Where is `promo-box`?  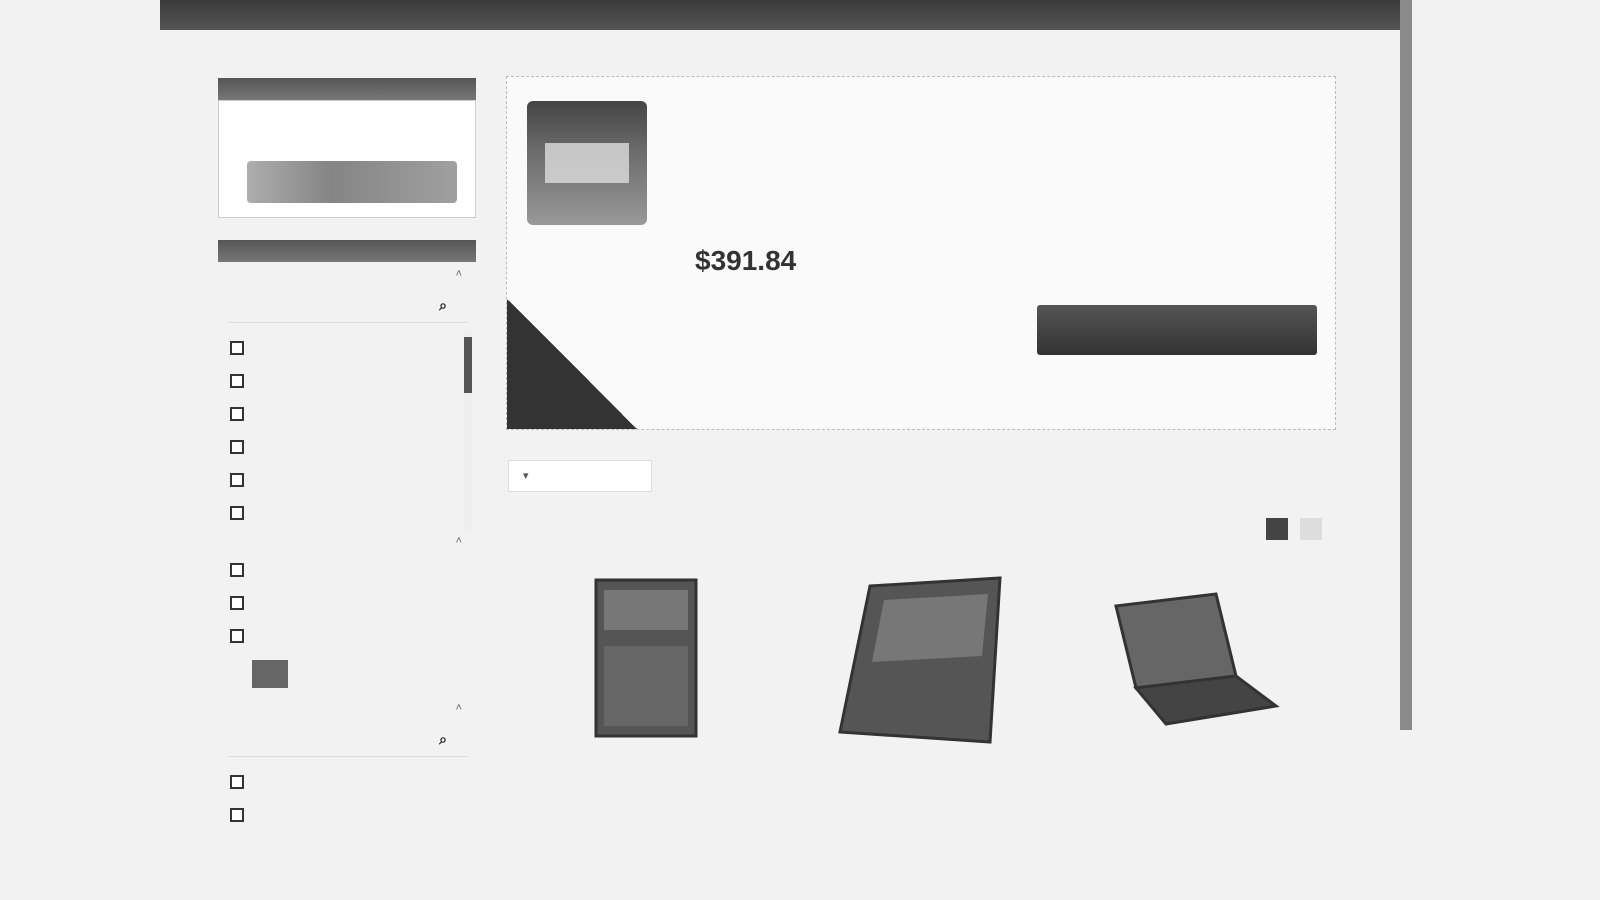
promo-box is located at coordinates (347, 159).